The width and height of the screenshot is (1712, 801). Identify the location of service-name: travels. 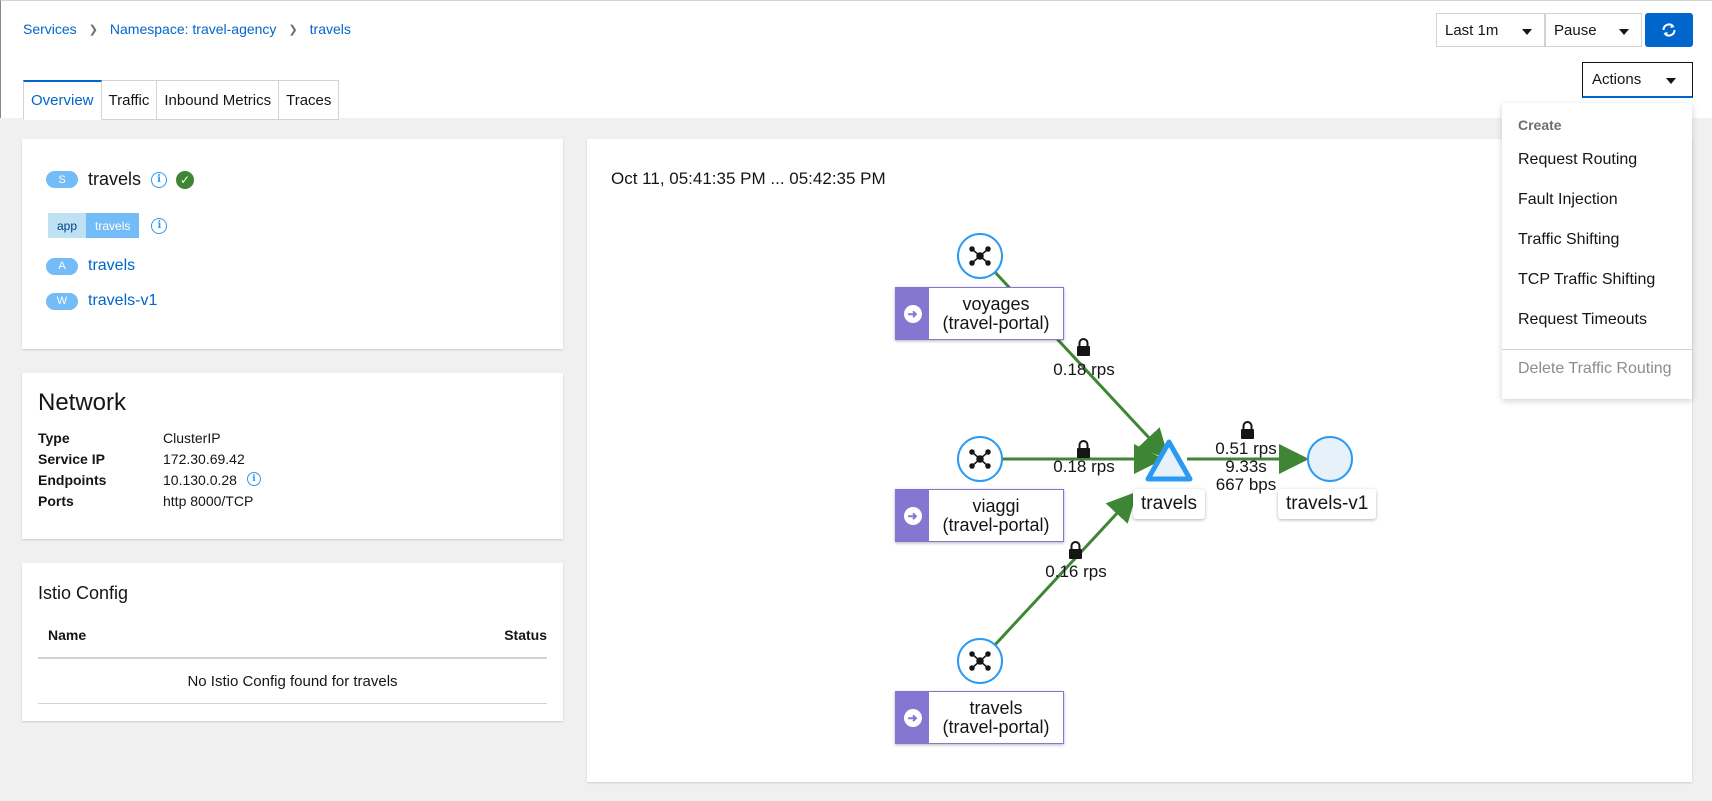
(115, 179).